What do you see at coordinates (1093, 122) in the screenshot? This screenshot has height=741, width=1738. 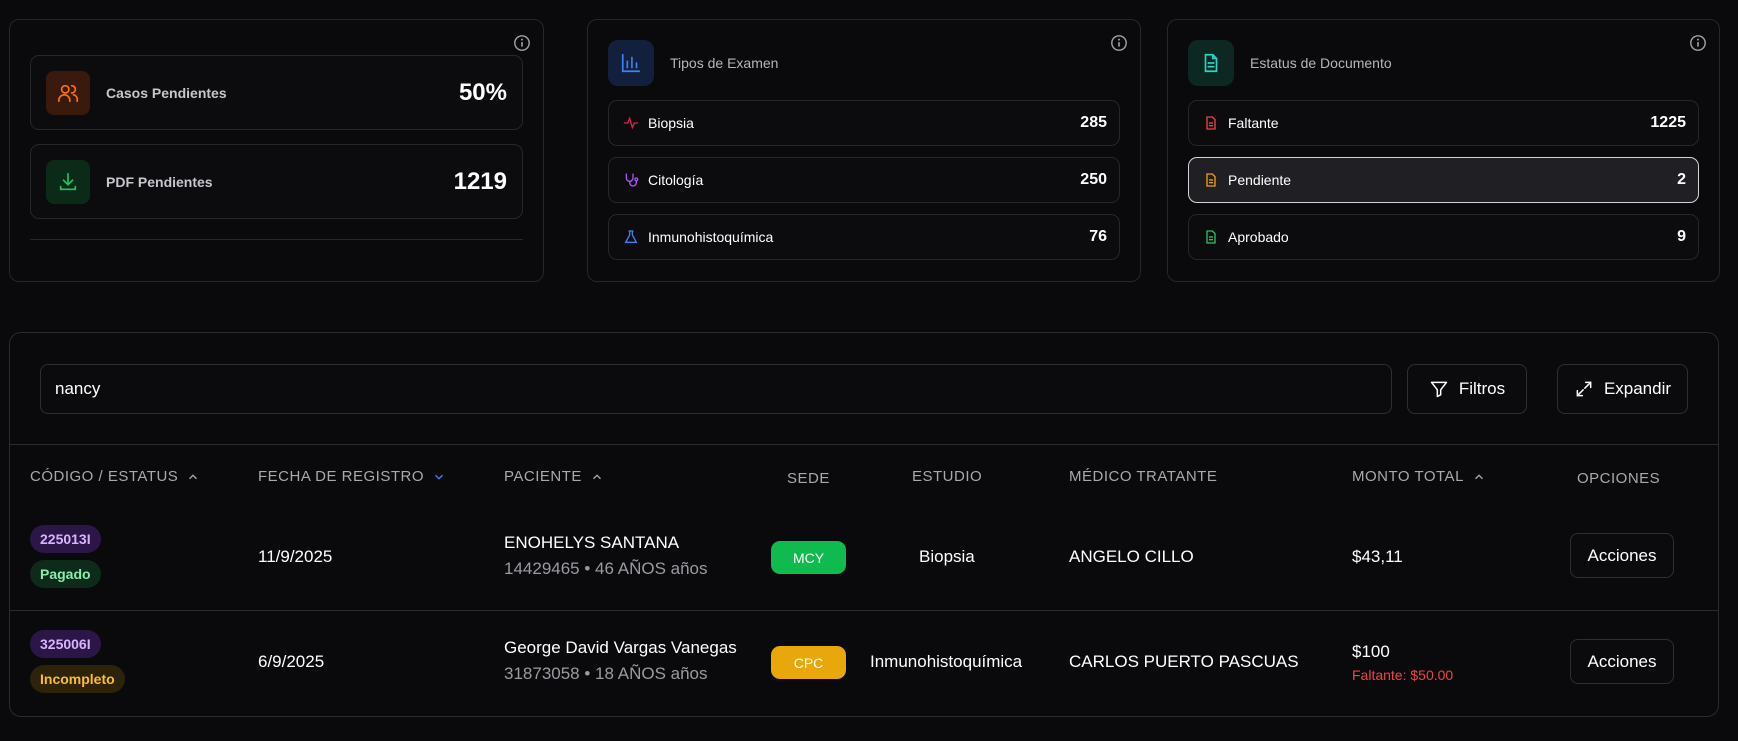 I see `exam-type-value: 285` at bounding box center [1093, 122].